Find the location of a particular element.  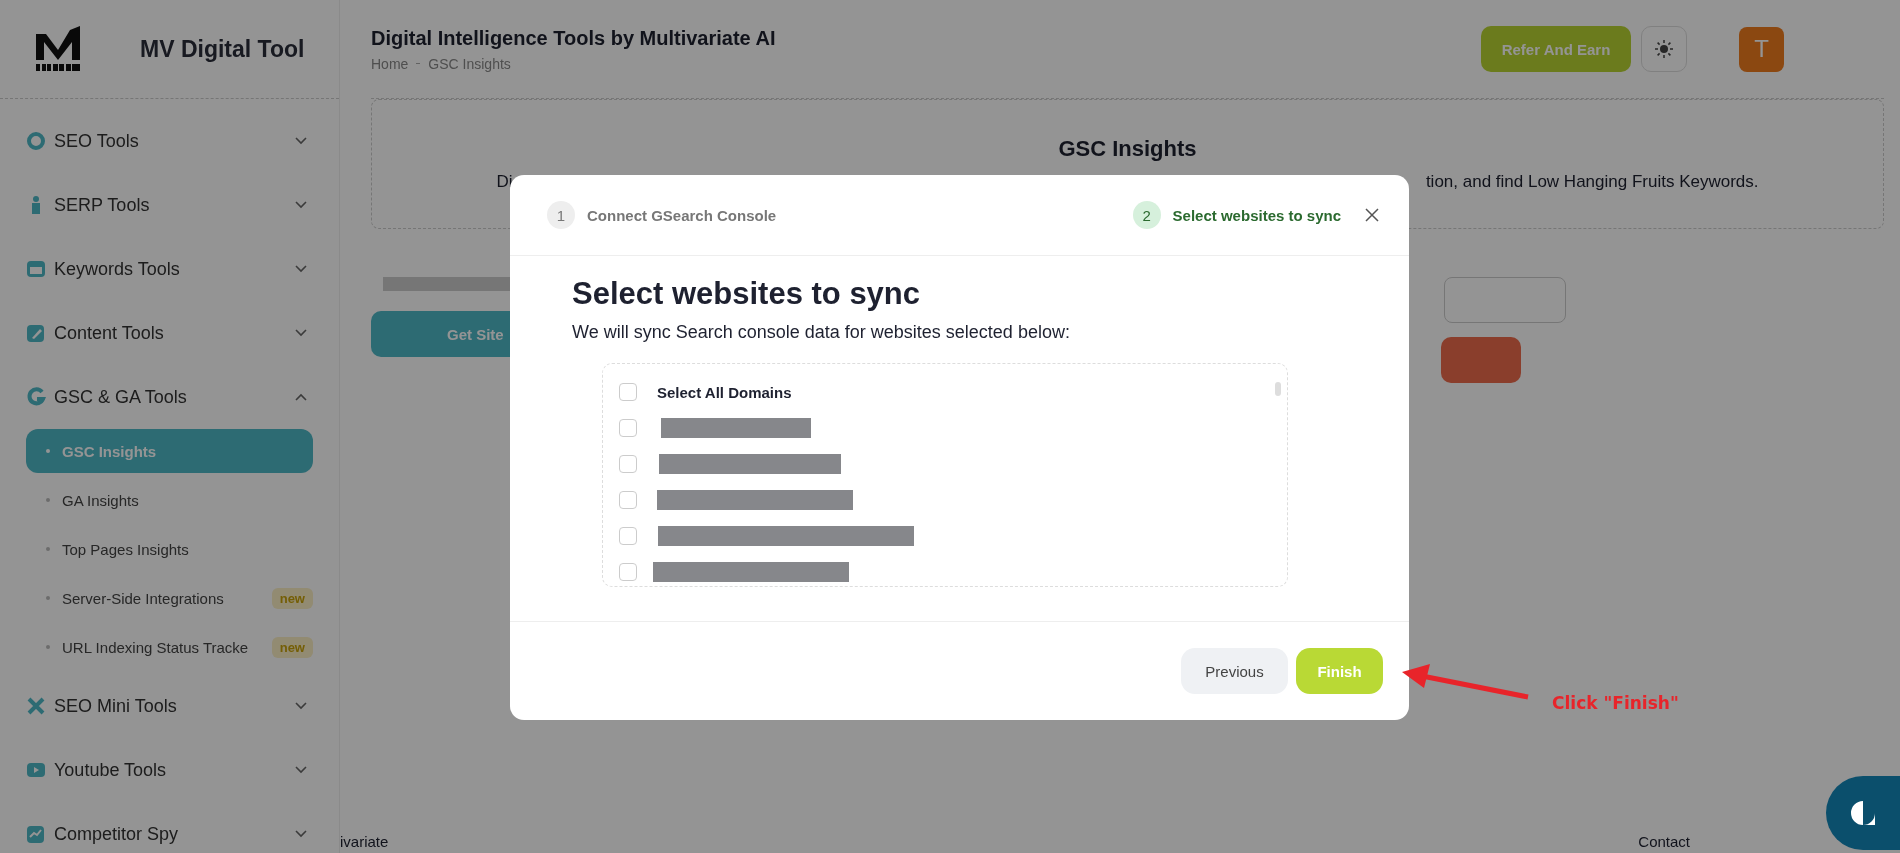

scrollbar-thumb is located at coordinates (1278, 389).